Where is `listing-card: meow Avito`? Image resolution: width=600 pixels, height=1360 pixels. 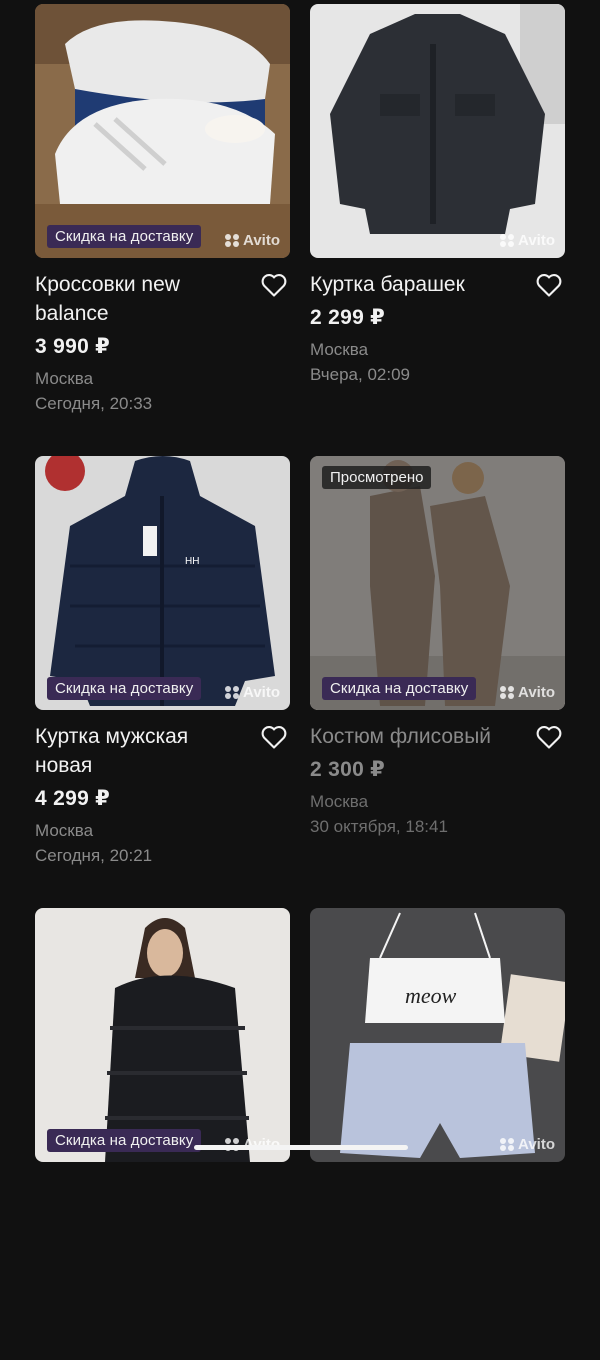 listing-card: meow Avito is located at coordinates (437, 1134).